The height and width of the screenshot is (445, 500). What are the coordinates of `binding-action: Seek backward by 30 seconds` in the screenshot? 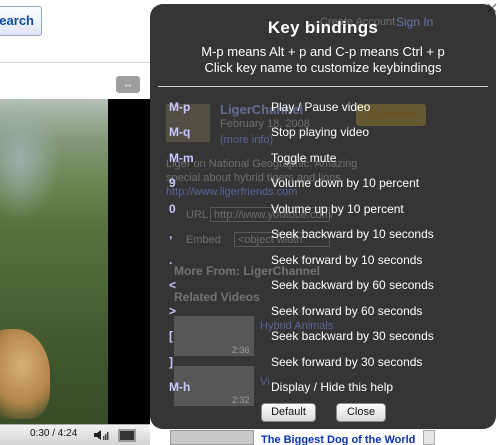 It's located at (352, 336).